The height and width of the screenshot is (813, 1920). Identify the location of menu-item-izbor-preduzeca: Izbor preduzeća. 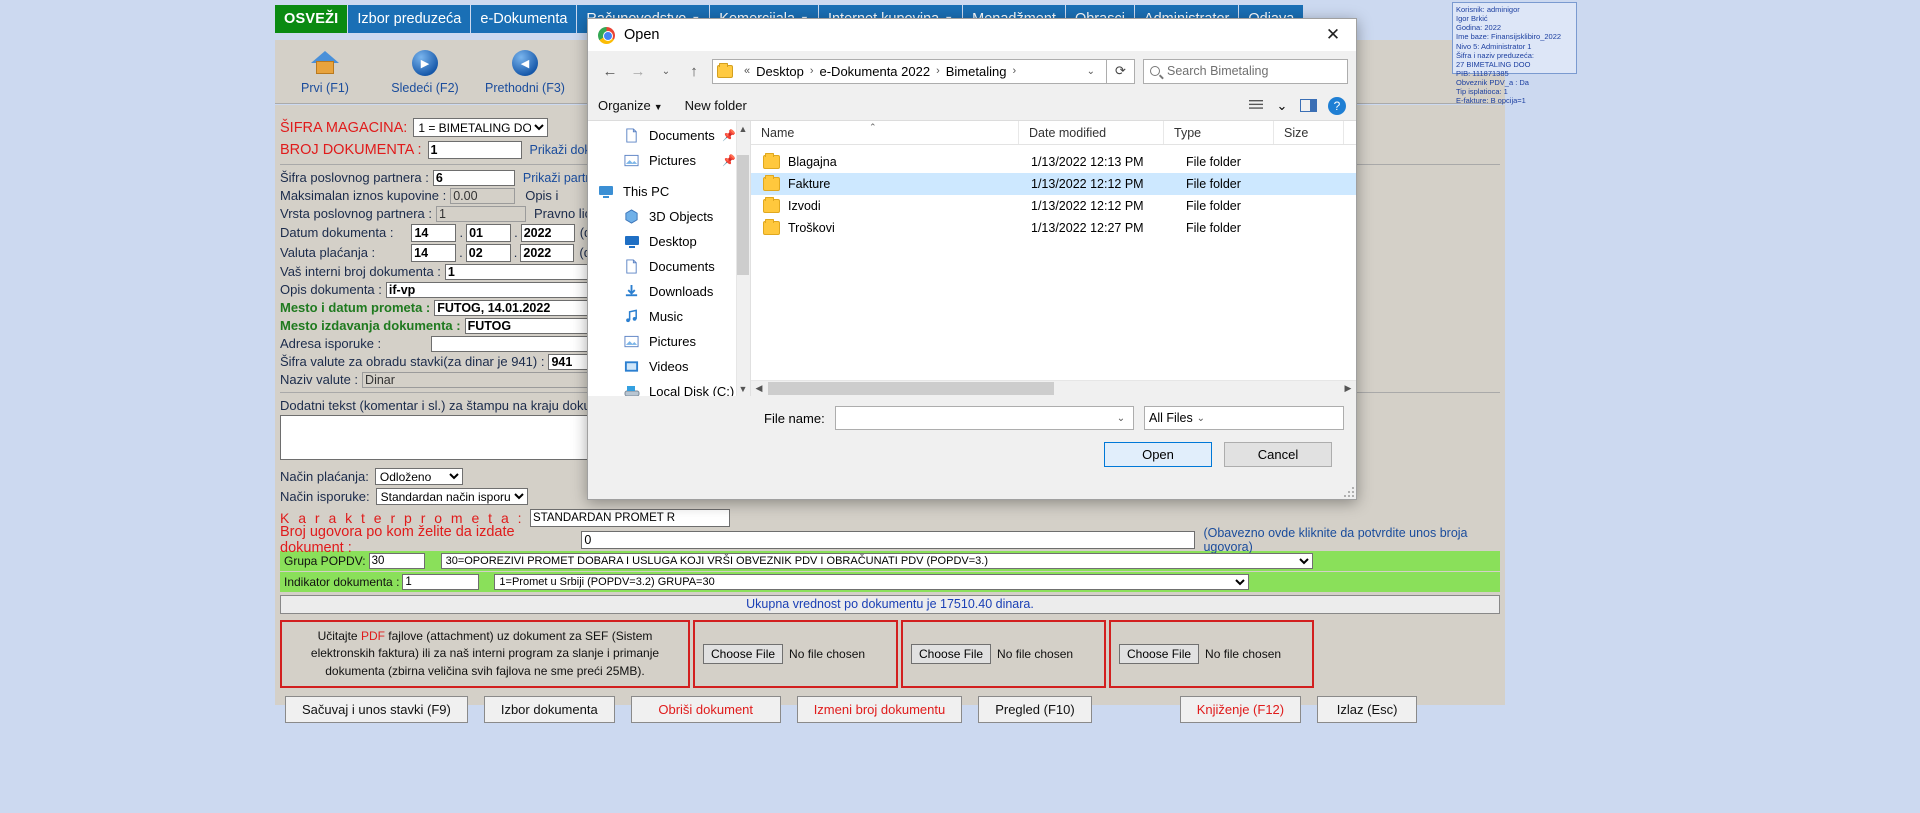
(410, 19).